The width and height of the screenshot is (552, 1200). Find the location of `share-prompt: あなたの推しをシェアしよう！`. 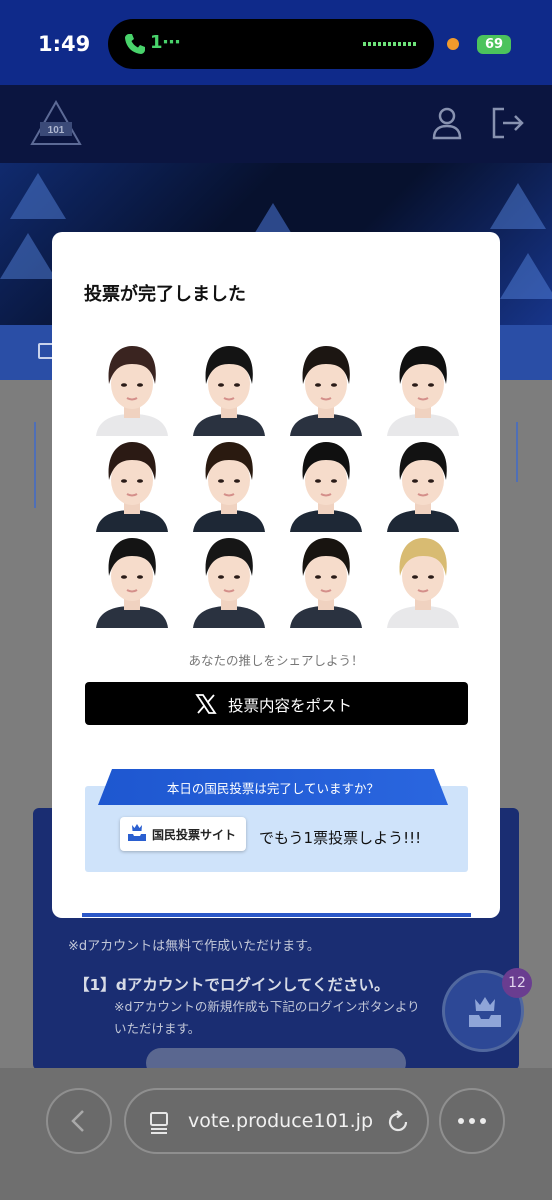

share-prompt: あなたの推しをシェアしよう！ is located at coordinates (276, 660).